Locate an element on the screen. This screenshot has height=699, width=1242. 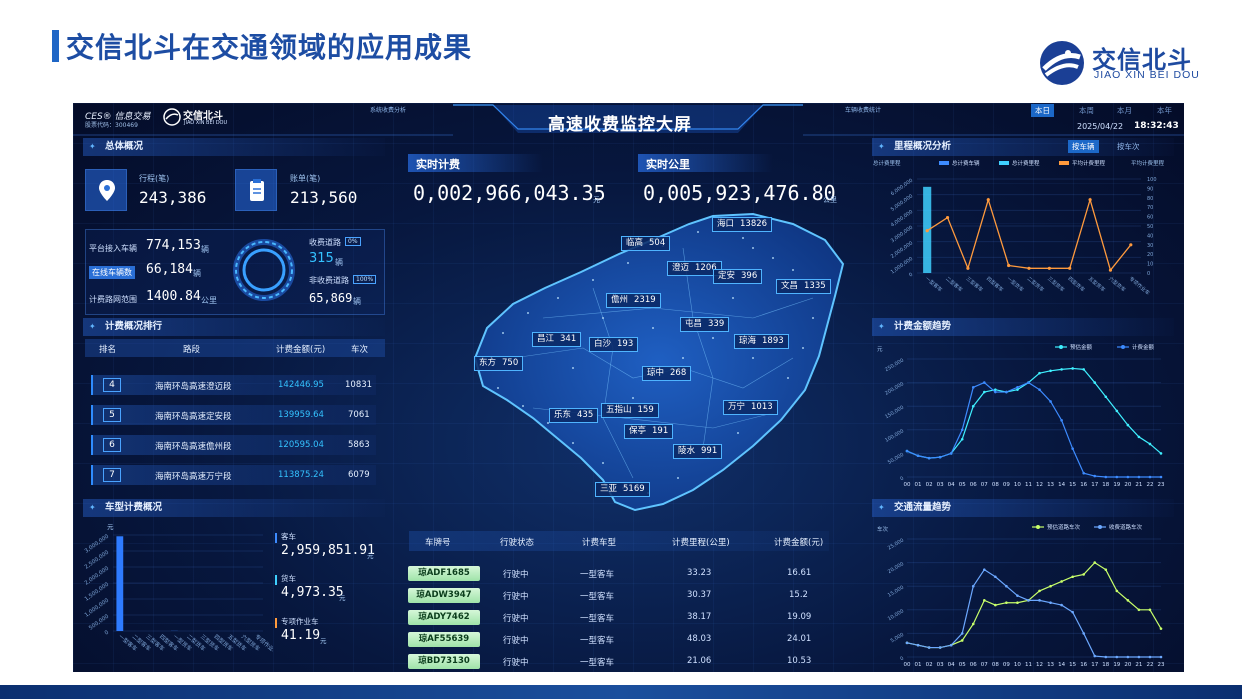
map-city-label: 儋州 2319 is located at coordinates (633, 300).